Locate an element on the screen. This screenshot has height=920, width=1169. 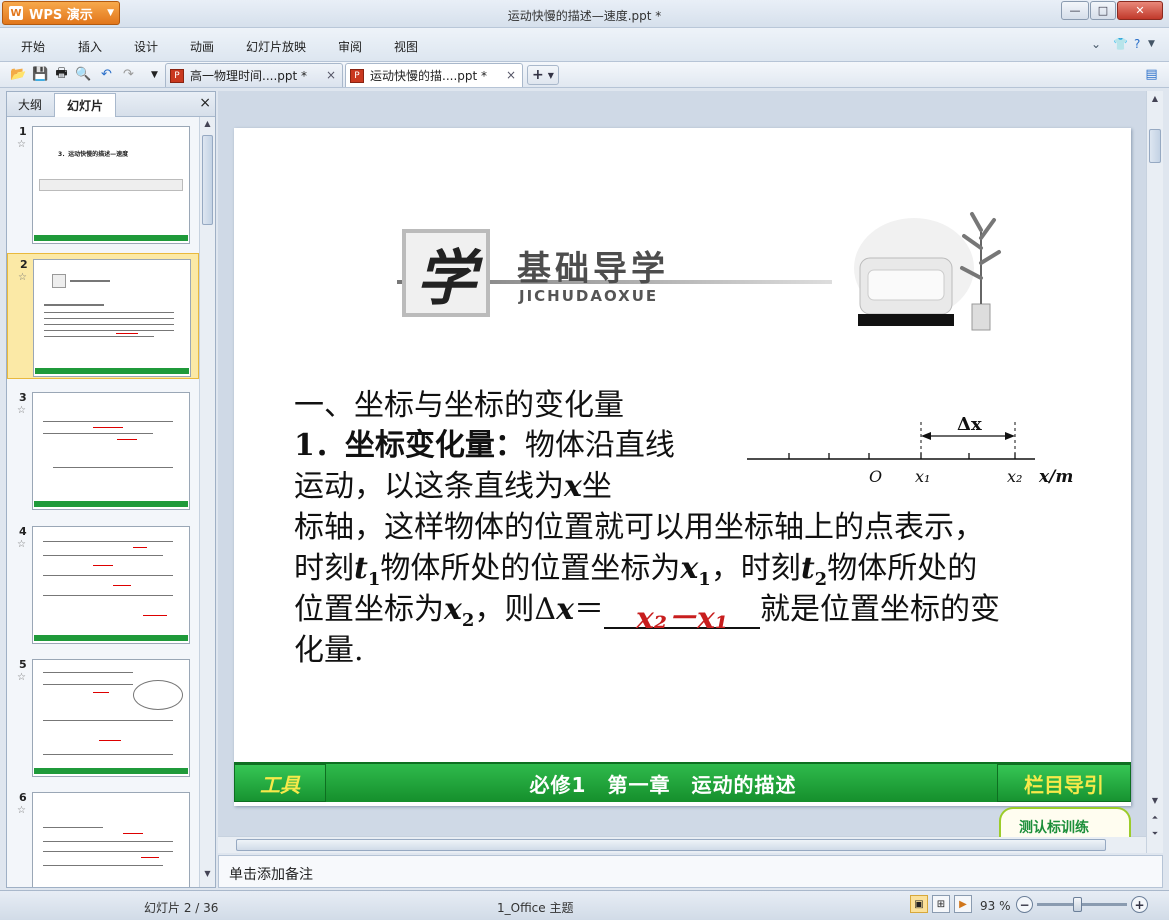
slide-thumbnail-2: 2 ☆ is located at coordinates (103, 316).